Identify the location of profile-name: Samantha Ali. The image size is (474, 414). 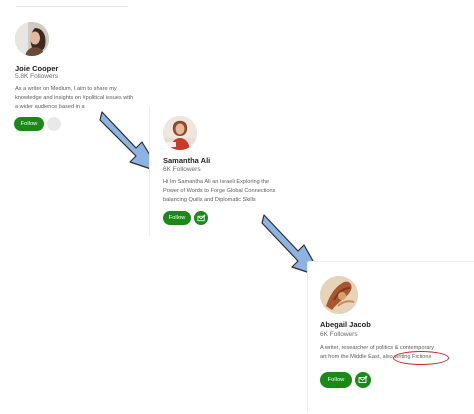
(186, 160).